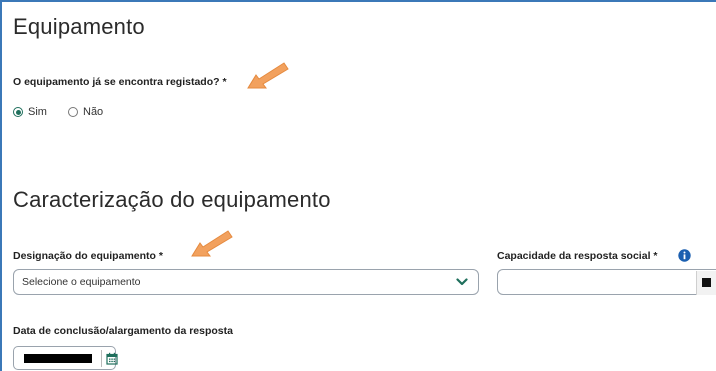 This screenshot has width=716, height=371. I want to click on radio-sim-label: Sim, so click(37, 112).